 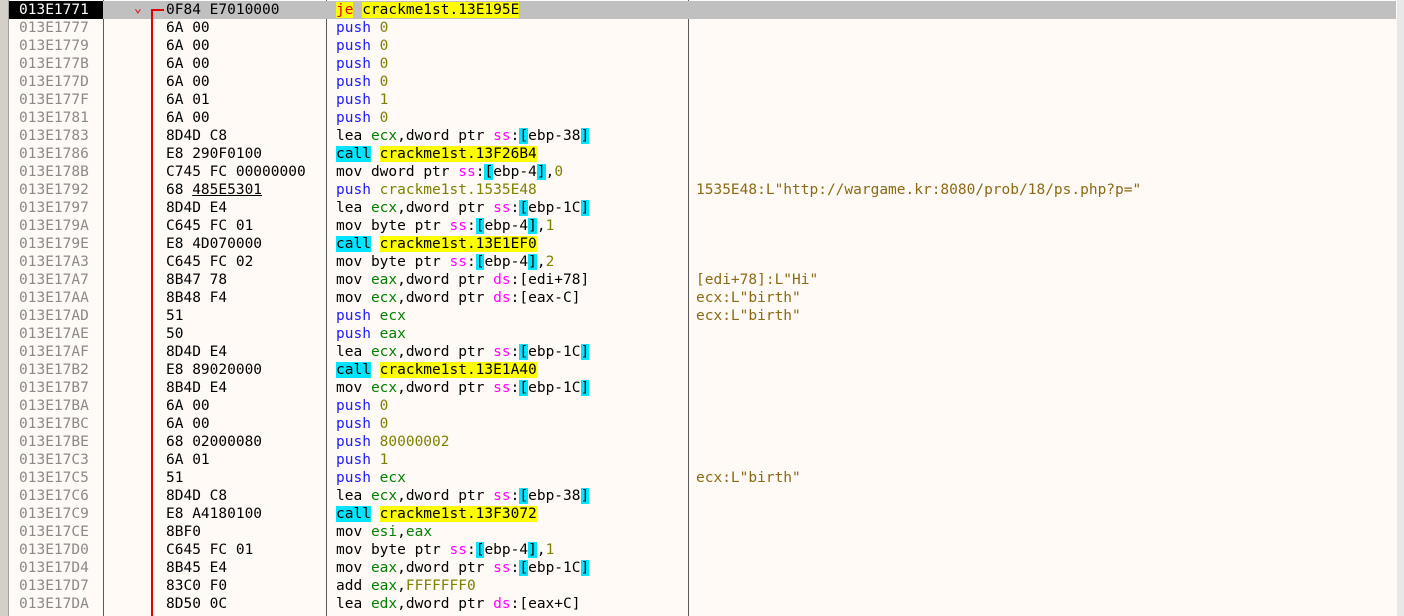 I want to click on address-cell: 013E17C6, so click(x=55, y=496).